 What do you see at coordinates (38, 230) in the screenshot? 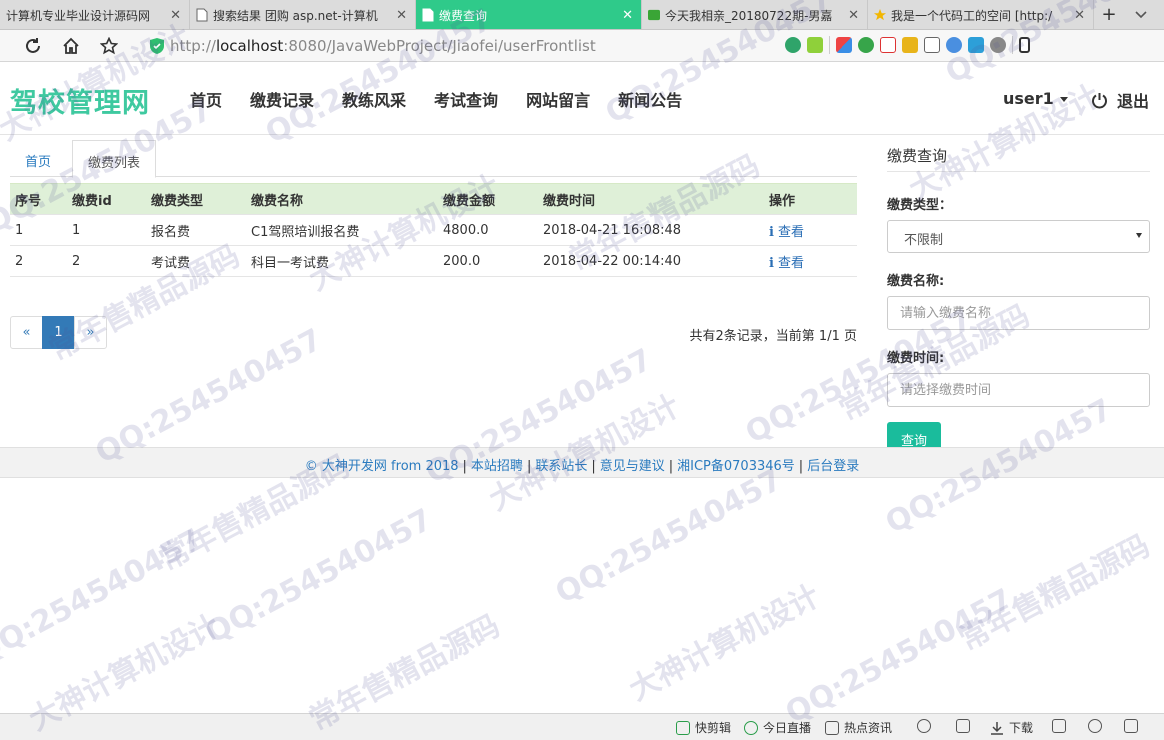
I see `cell-index: 1` at bounding box center [38, 230].